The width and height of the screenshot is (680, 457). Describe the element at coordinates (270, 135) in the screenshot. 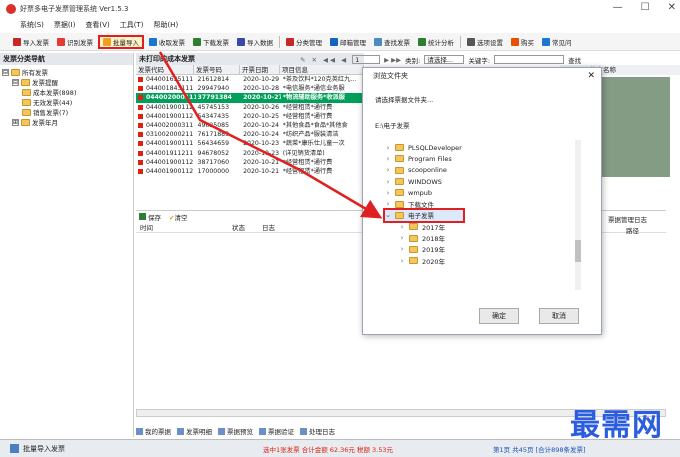

I see `annotation-arrow` at that location.